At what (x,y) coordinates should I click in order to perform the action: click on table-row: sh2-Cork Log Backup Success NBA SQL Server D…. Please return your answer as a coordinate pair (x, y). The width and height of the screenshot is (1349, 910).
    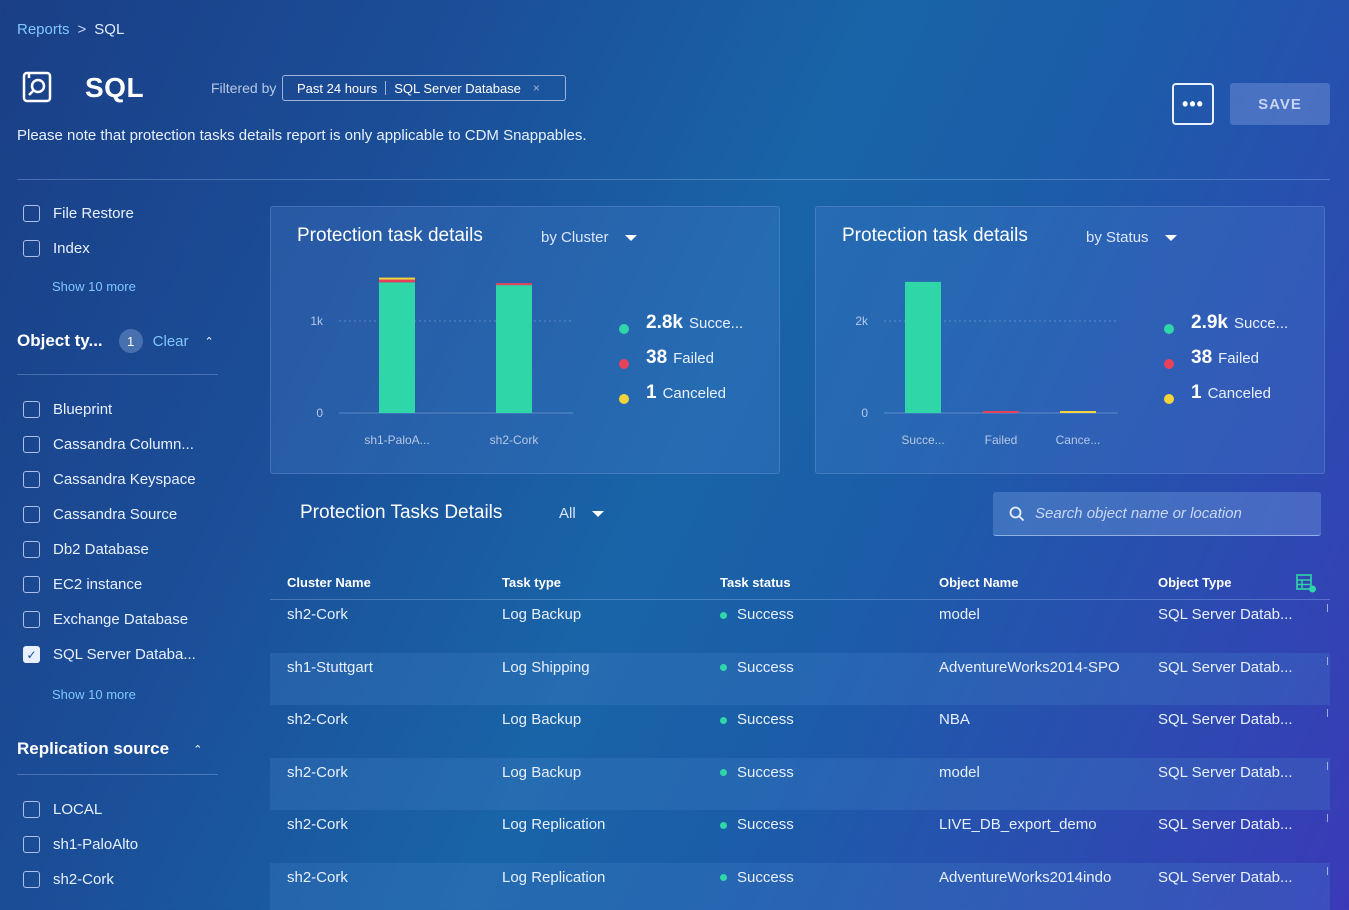
    Looking at the image, I should click on (800, 731).